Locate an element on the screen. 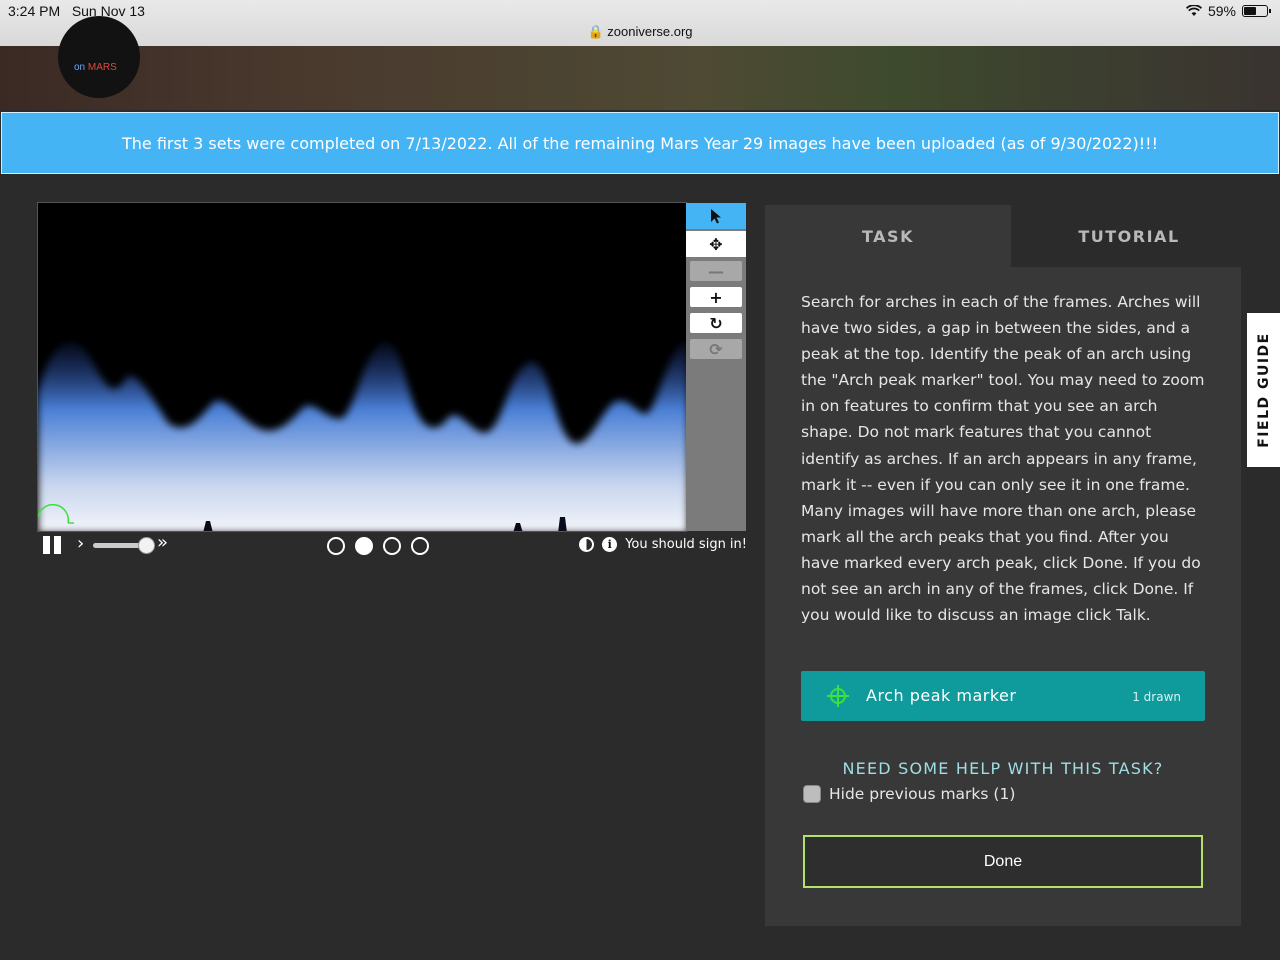 The image size is (1280, 960). hide-marks-label: Hide previous marks (1) is located at coordinates (922, 794).